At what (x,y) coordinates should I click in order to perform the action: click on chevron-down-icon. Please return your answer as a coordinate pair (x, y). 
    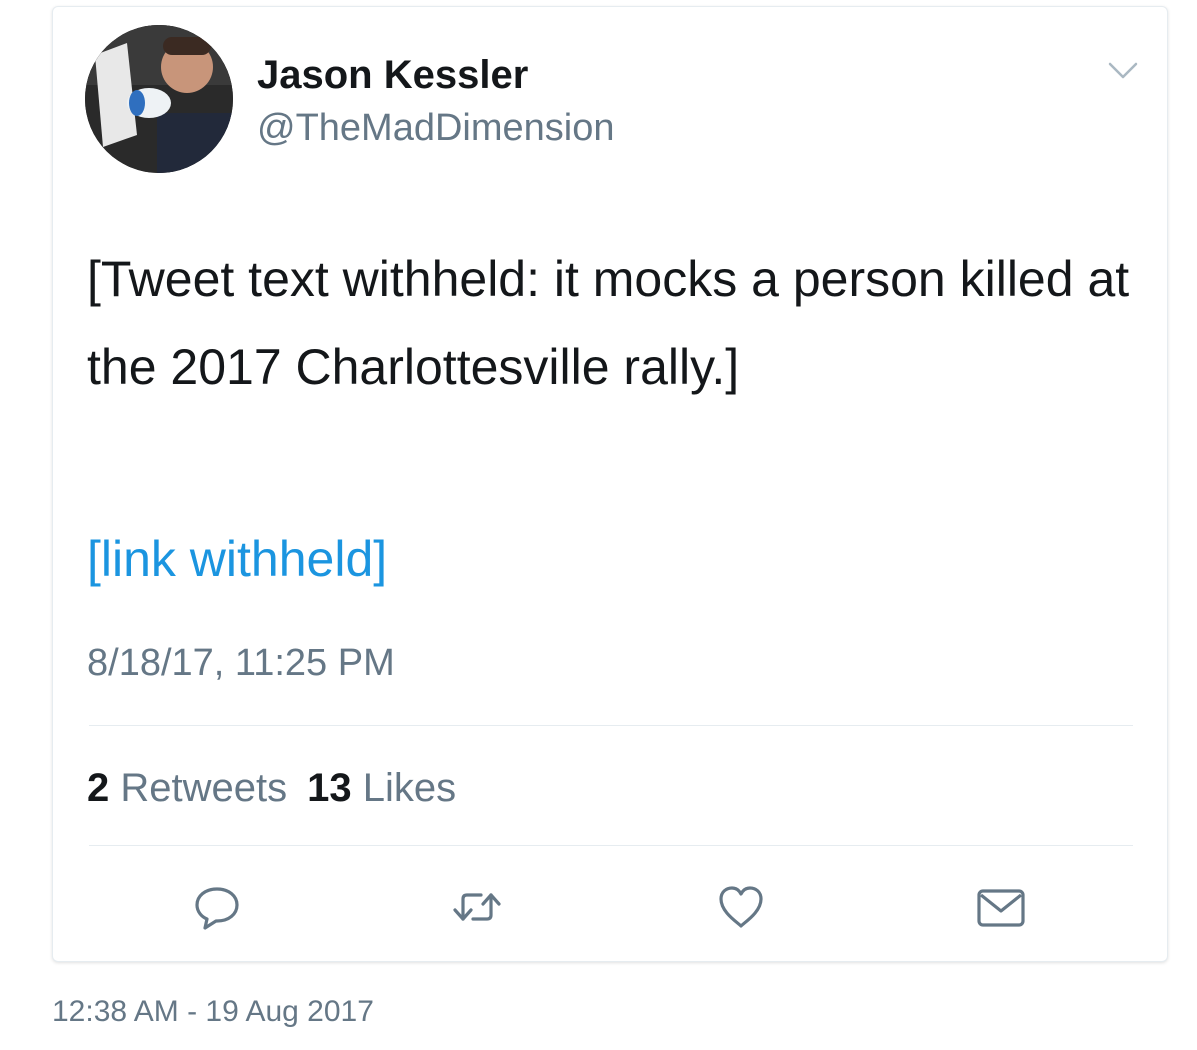
    Looking at the image, I should click on (1123, 71).